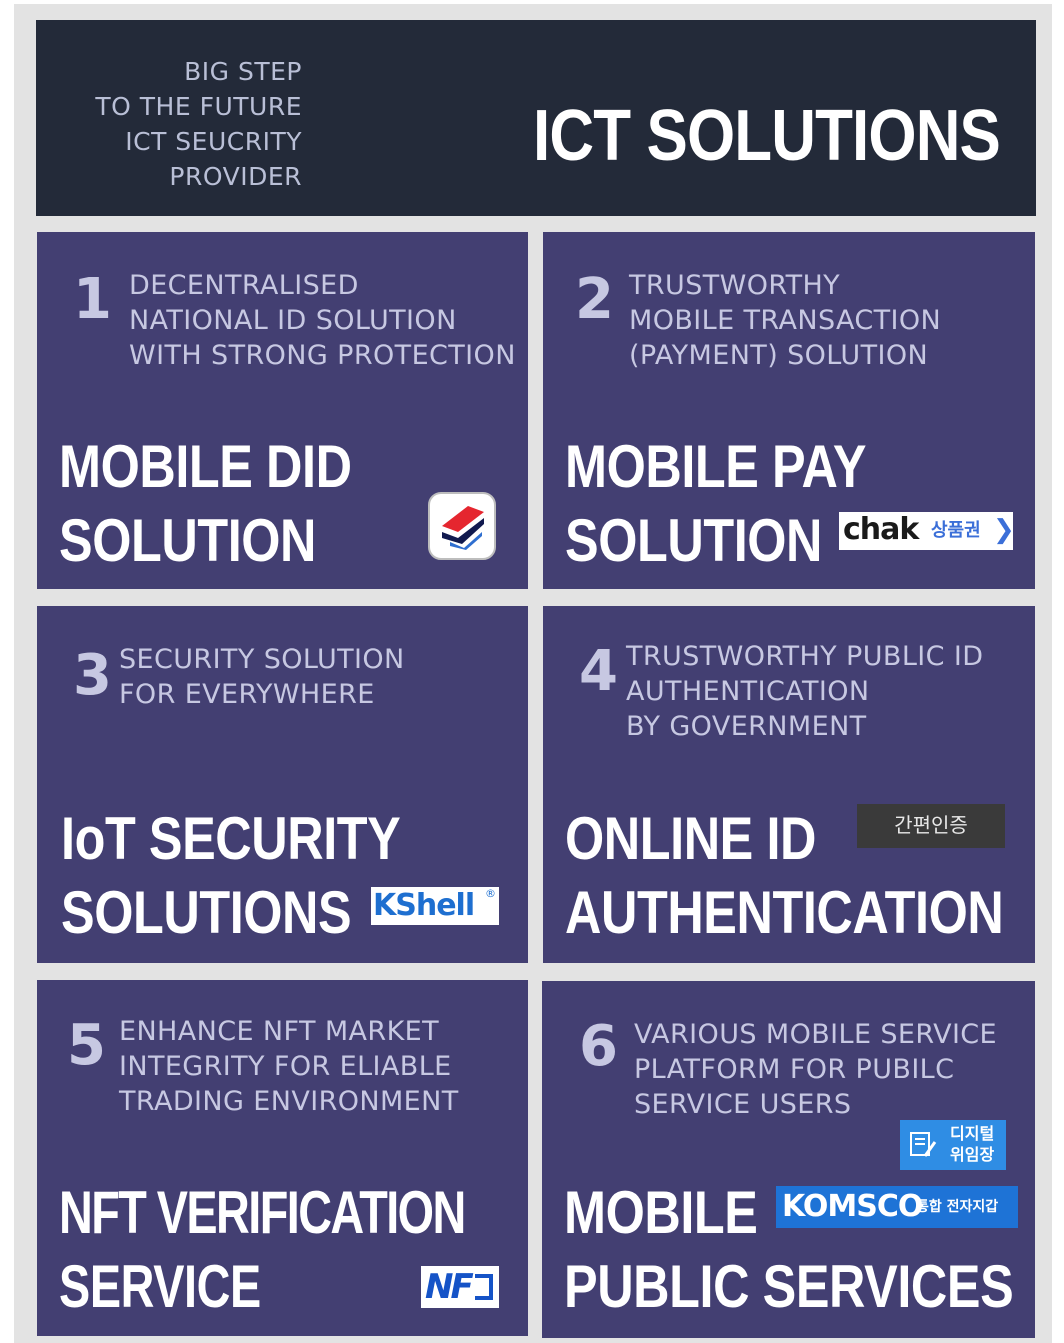 The height and width of the screenshot is (1343, 1064). I want to click on description-line: BY GOVERNMENT, so click(746, 726).